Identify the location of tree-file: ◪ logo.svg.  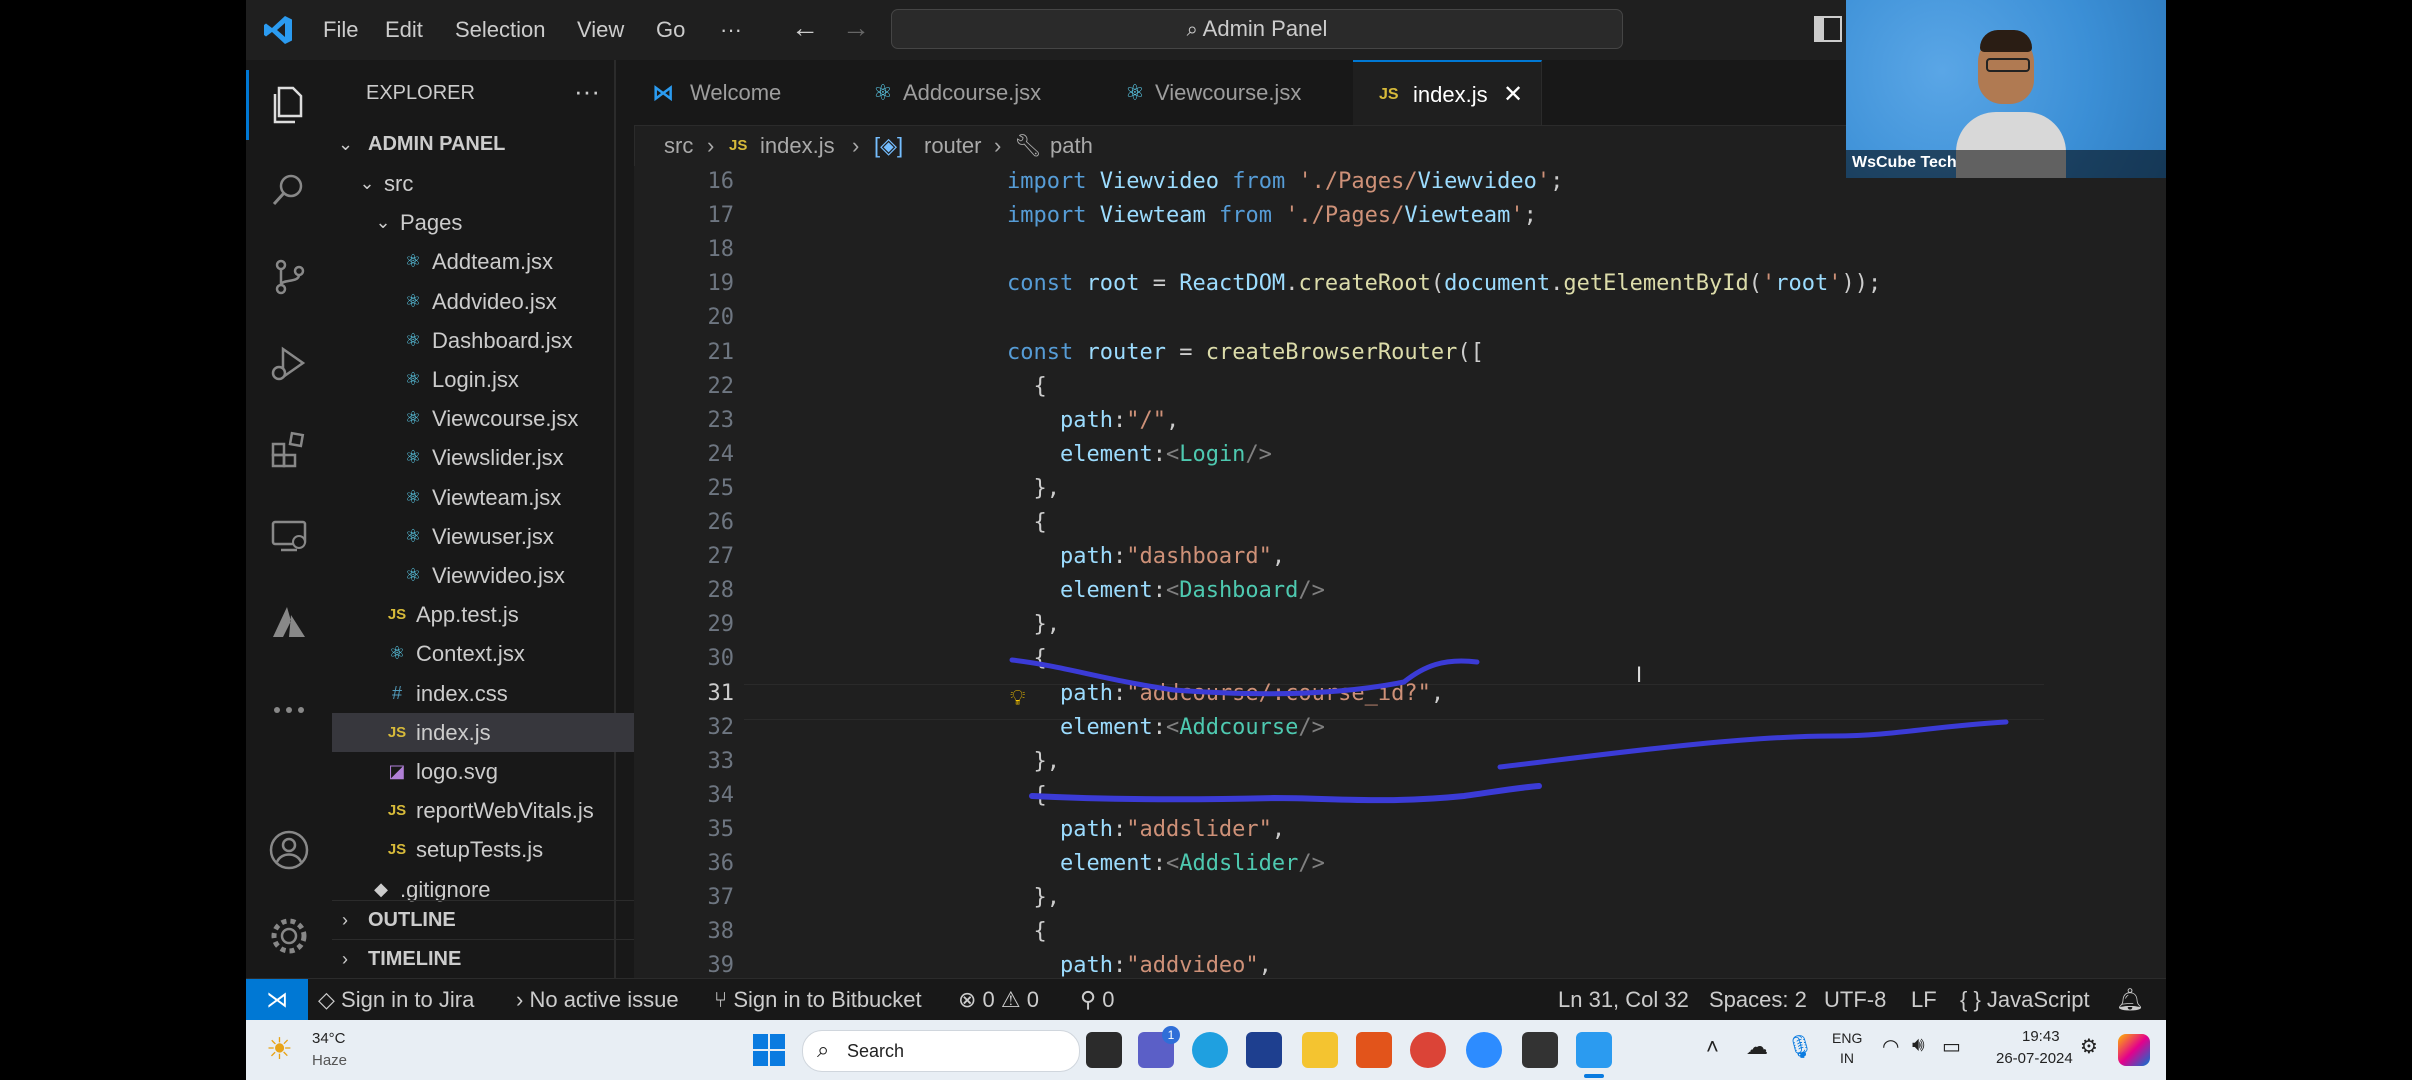
(483, 771).